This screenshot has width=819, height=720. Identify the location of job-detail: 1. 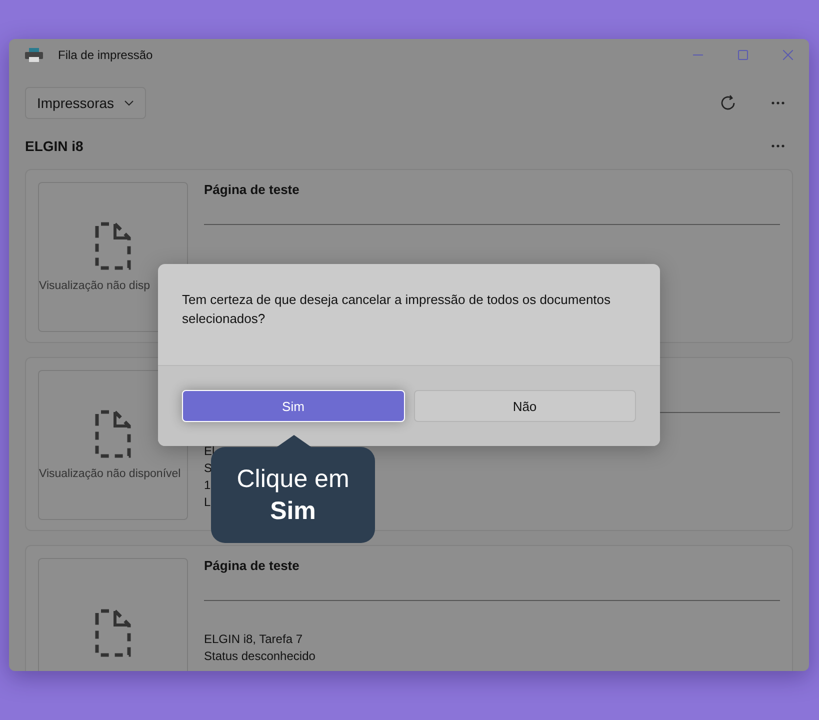
(207, 485).